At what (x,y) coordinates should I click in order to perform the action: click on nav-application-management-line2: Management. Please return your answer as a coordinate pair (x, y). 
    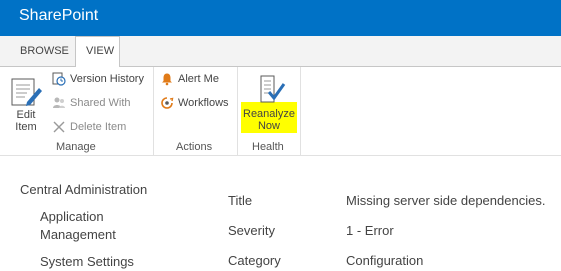
    Looking at the image, I should click on (78, 234).